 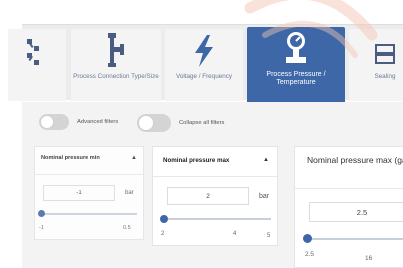 I want to click on seal-icon, so click(x=385, y=54).